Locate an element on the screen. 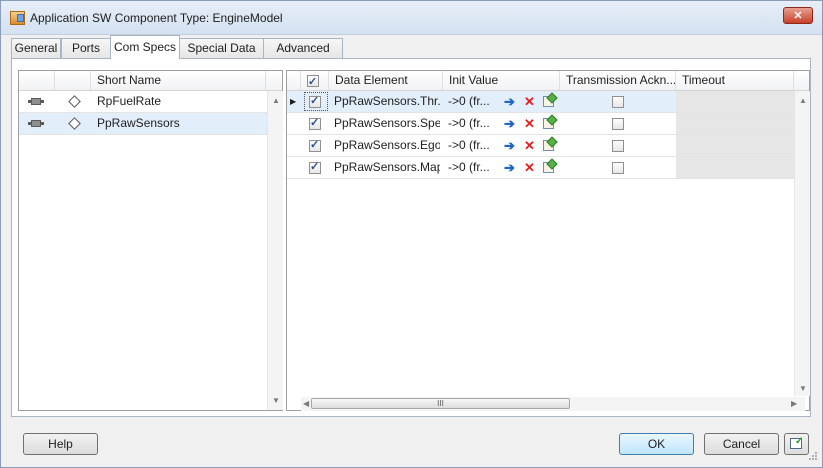 This screenshot has height=468, width=823. tab-com-specs: Com Specs is located at coordinates (145, 47).